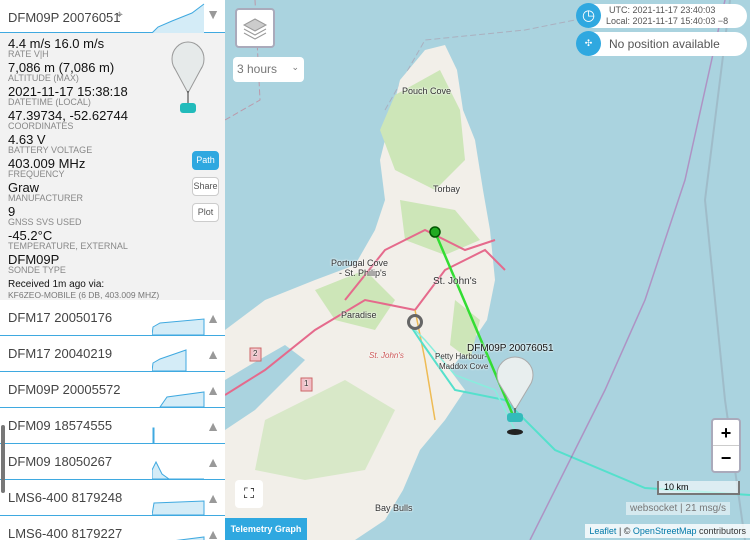 This screenshot has height=540, width=750. Describe the element at coordinates (721, 531) in the screenshot. I see `attr-contributors: contributors` at that location.